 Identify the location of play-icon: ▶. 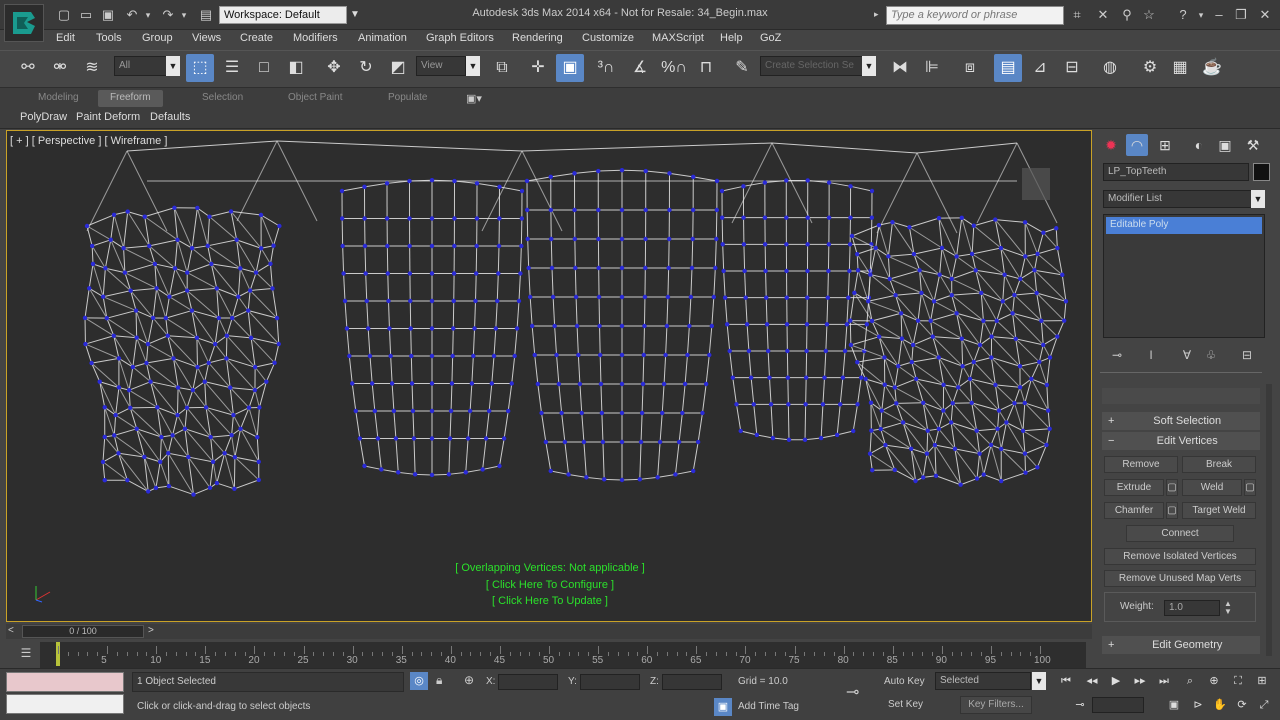
(1116, 681).